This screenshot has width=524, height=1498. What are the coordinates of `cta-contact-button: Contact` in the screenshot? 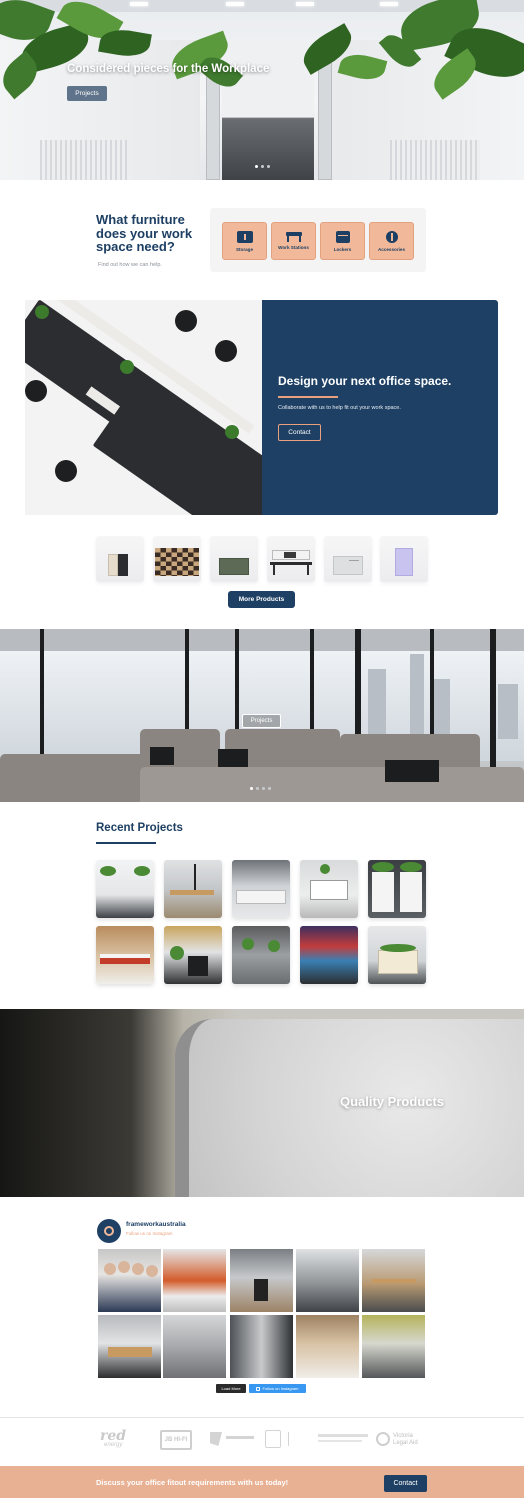 It's located at (405, 1483).